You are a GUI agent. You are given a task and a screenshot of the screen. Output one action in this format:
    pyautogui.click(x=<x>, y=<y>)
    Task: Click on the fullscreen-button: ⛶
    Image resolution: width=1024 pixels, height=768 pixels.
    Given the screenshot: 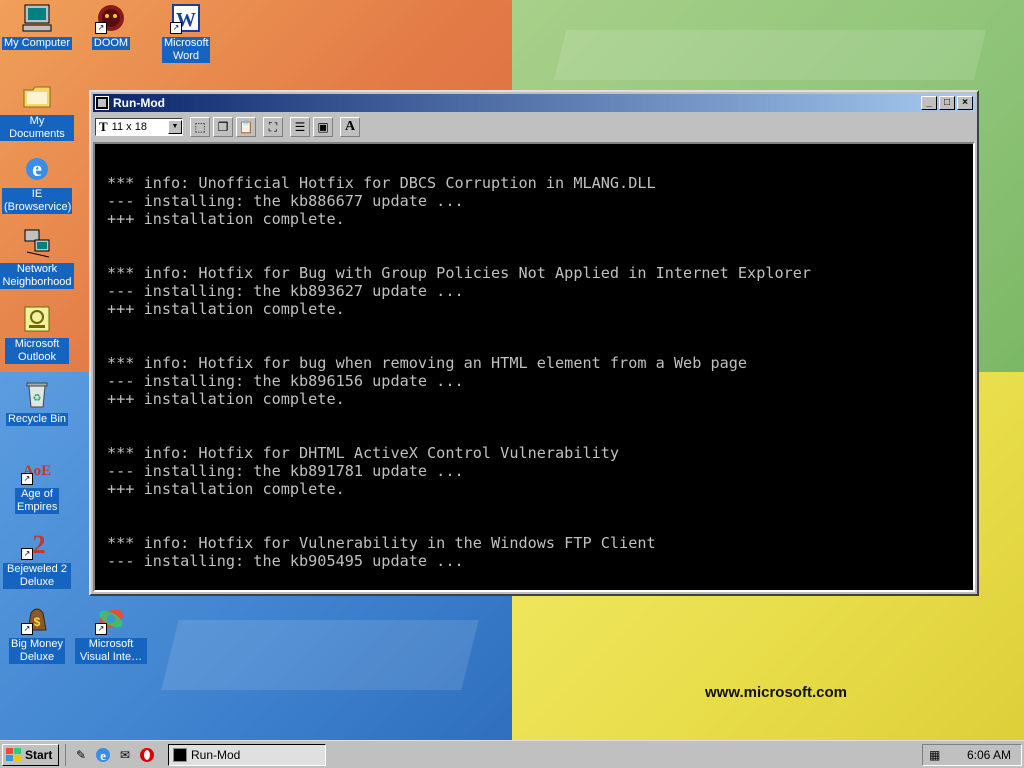 What is the action you would take?
    pyautogui.click(x=273, y=127)
    